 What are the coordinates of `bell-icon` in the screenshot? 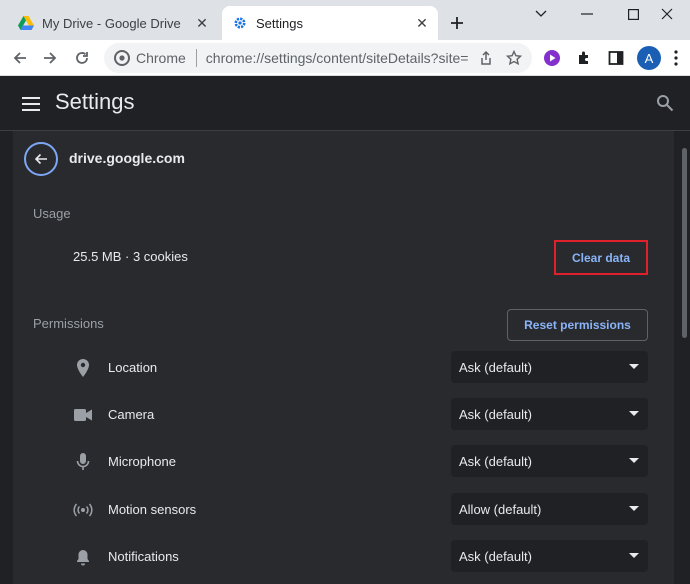 It's located at (83, 557).